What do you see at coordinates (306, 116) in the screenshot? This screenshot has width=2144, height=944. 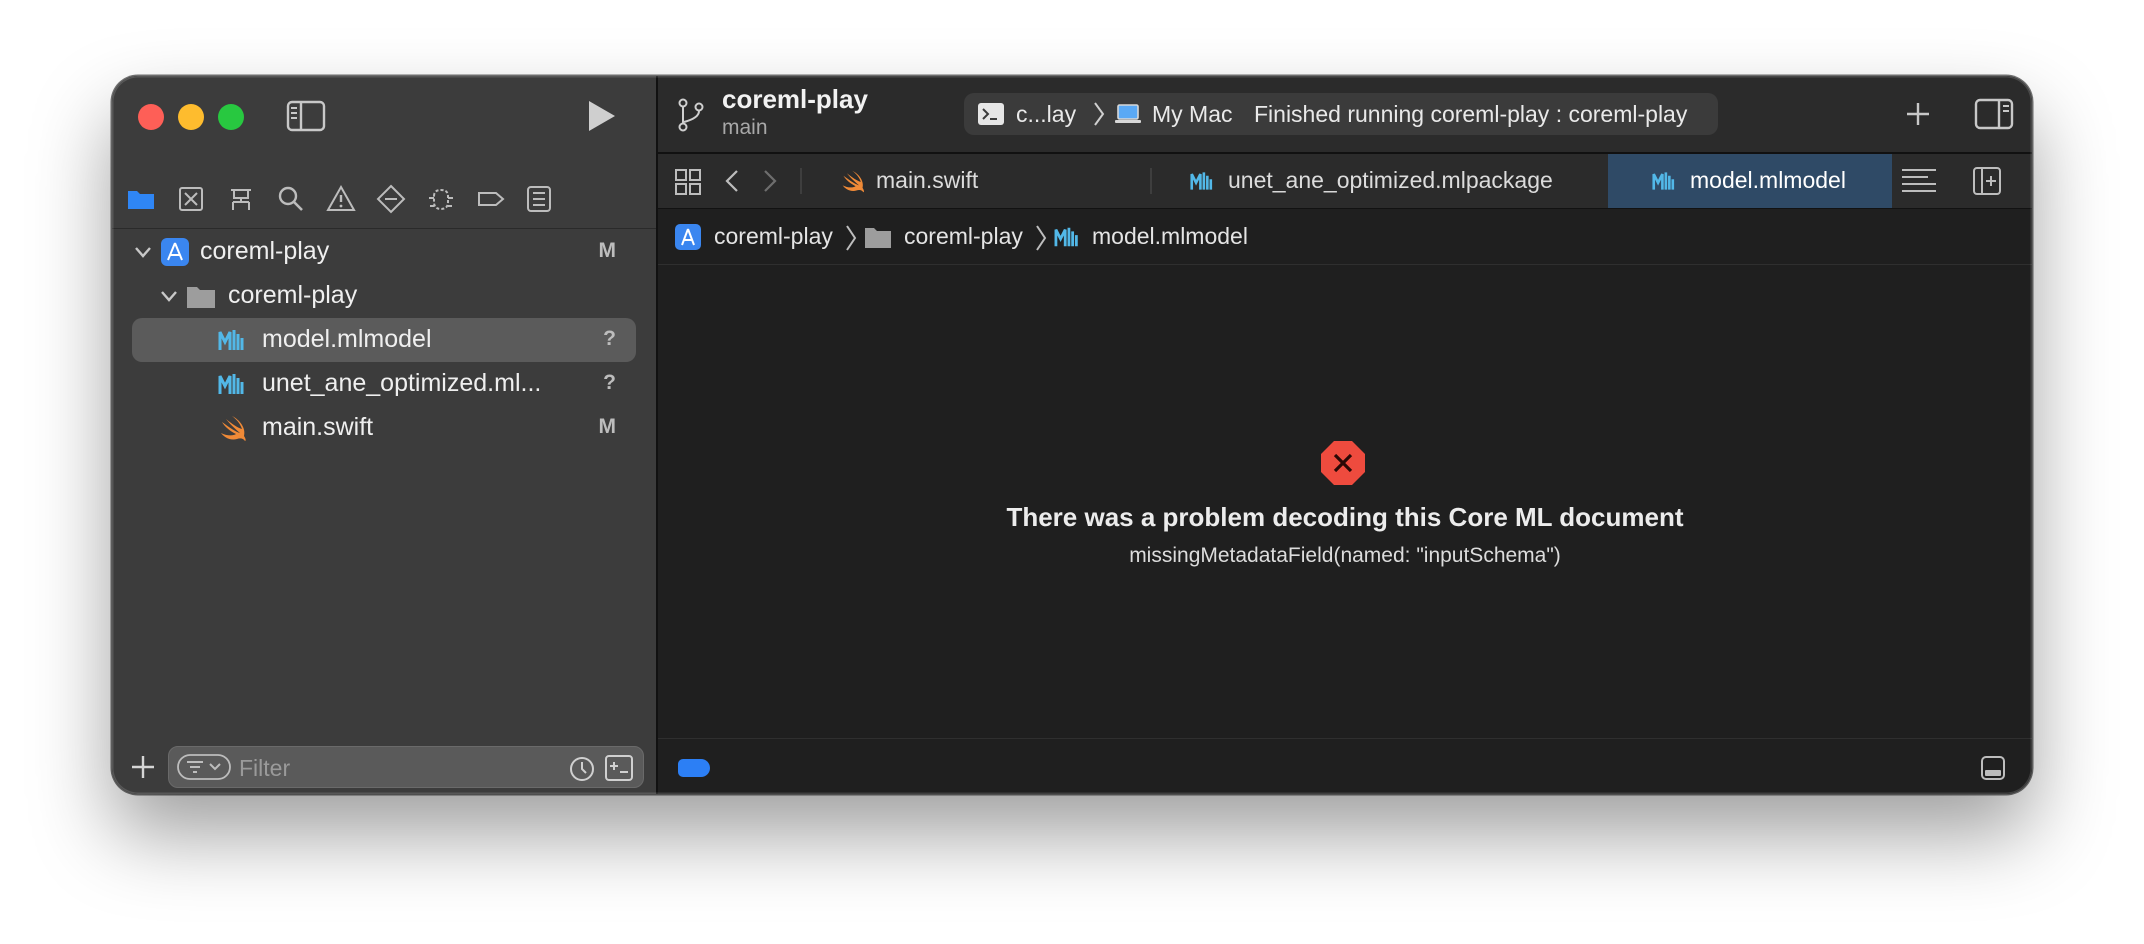 I see `sidebar-toggle-icon` at bounding box center [306, 116].